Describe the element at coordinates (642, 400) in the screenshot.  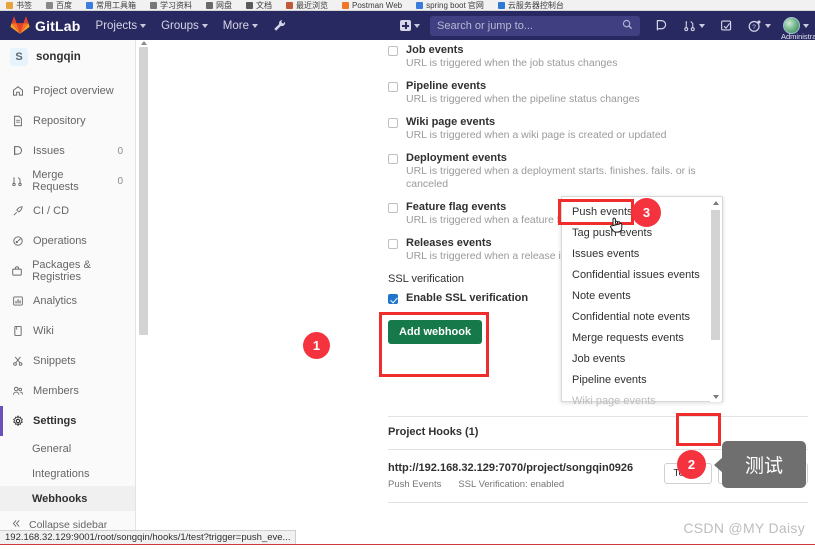
I see `dropdown-item-wiki-page-events: Wiki page events` at that location.